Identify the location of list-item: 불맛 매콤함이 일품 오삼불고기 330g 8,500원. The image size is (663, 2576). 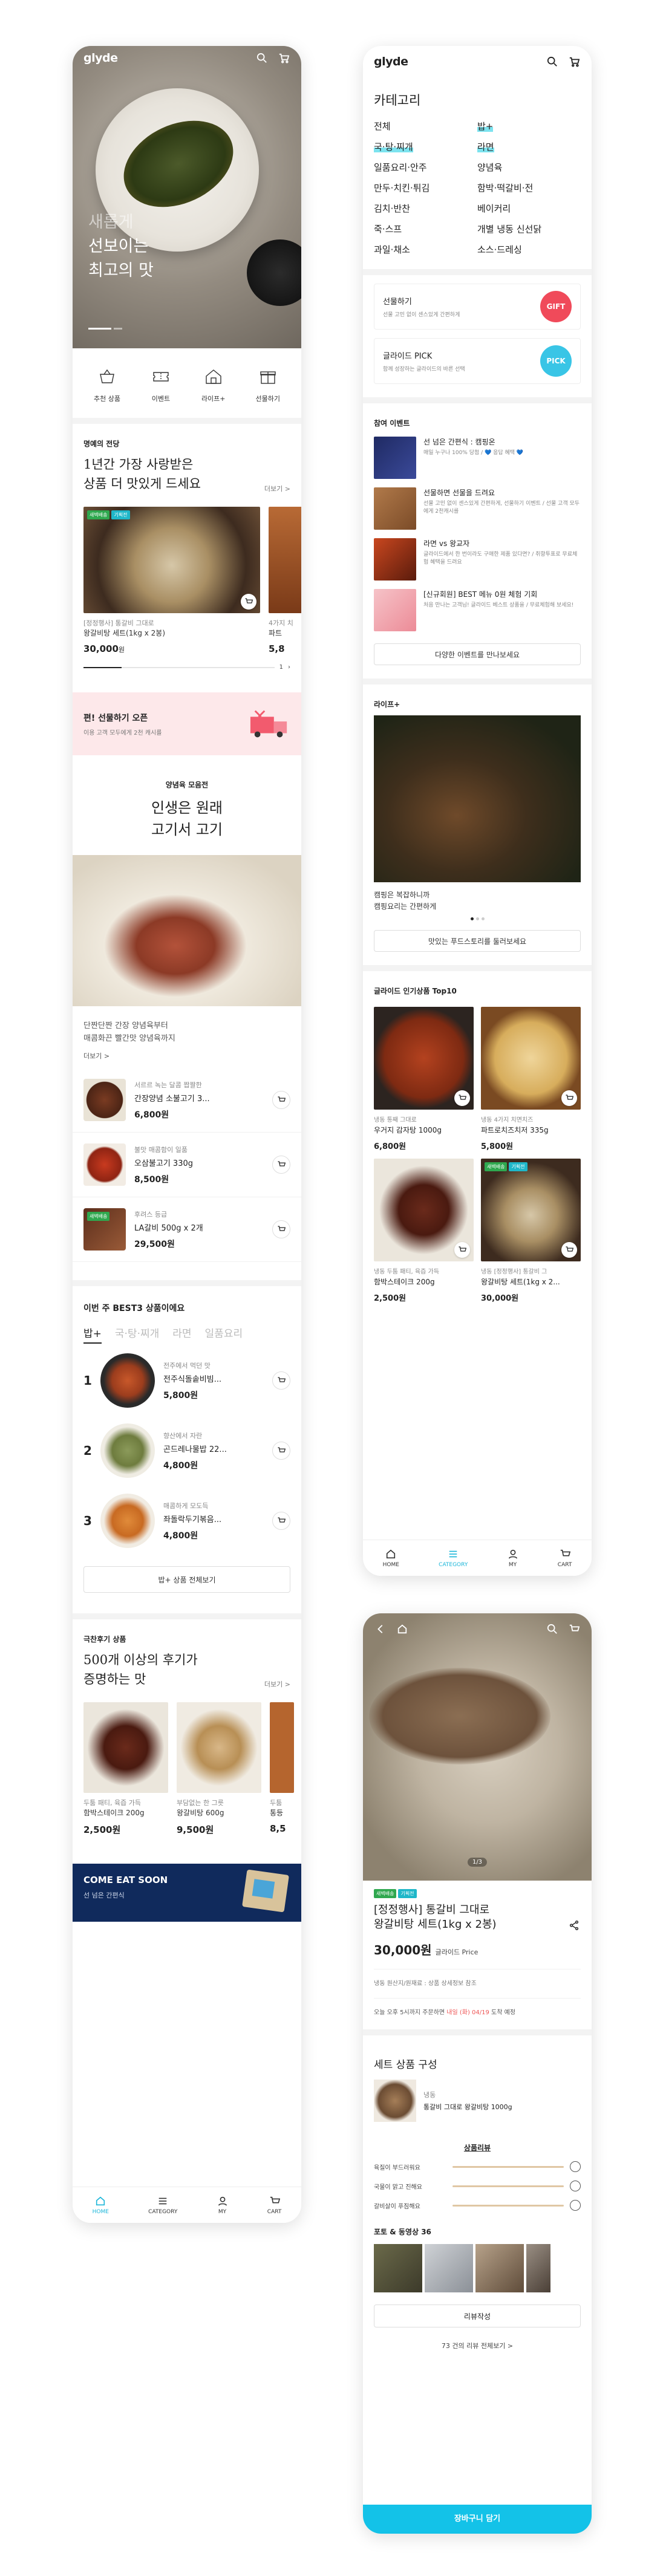
(187, 1165).